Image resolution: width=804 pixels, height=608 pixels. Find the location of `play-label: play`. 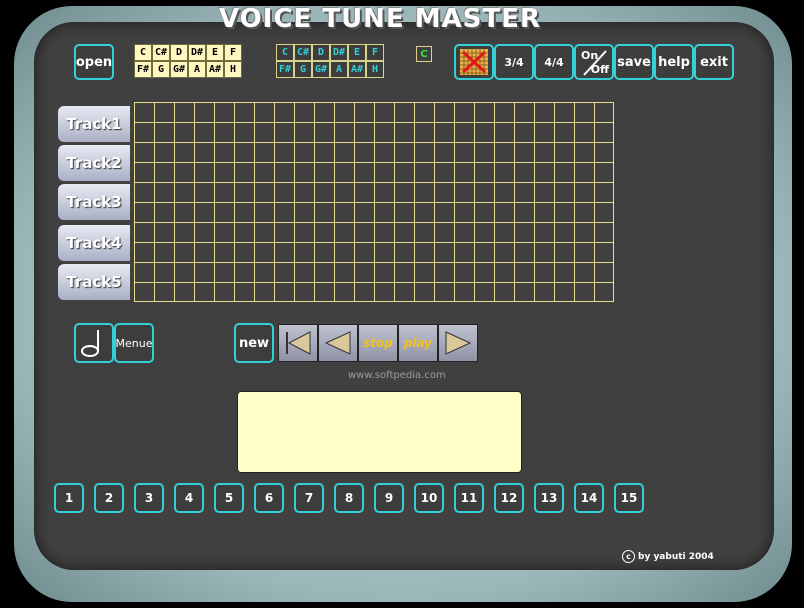

play-label: play is located at coordinates (418, 343).